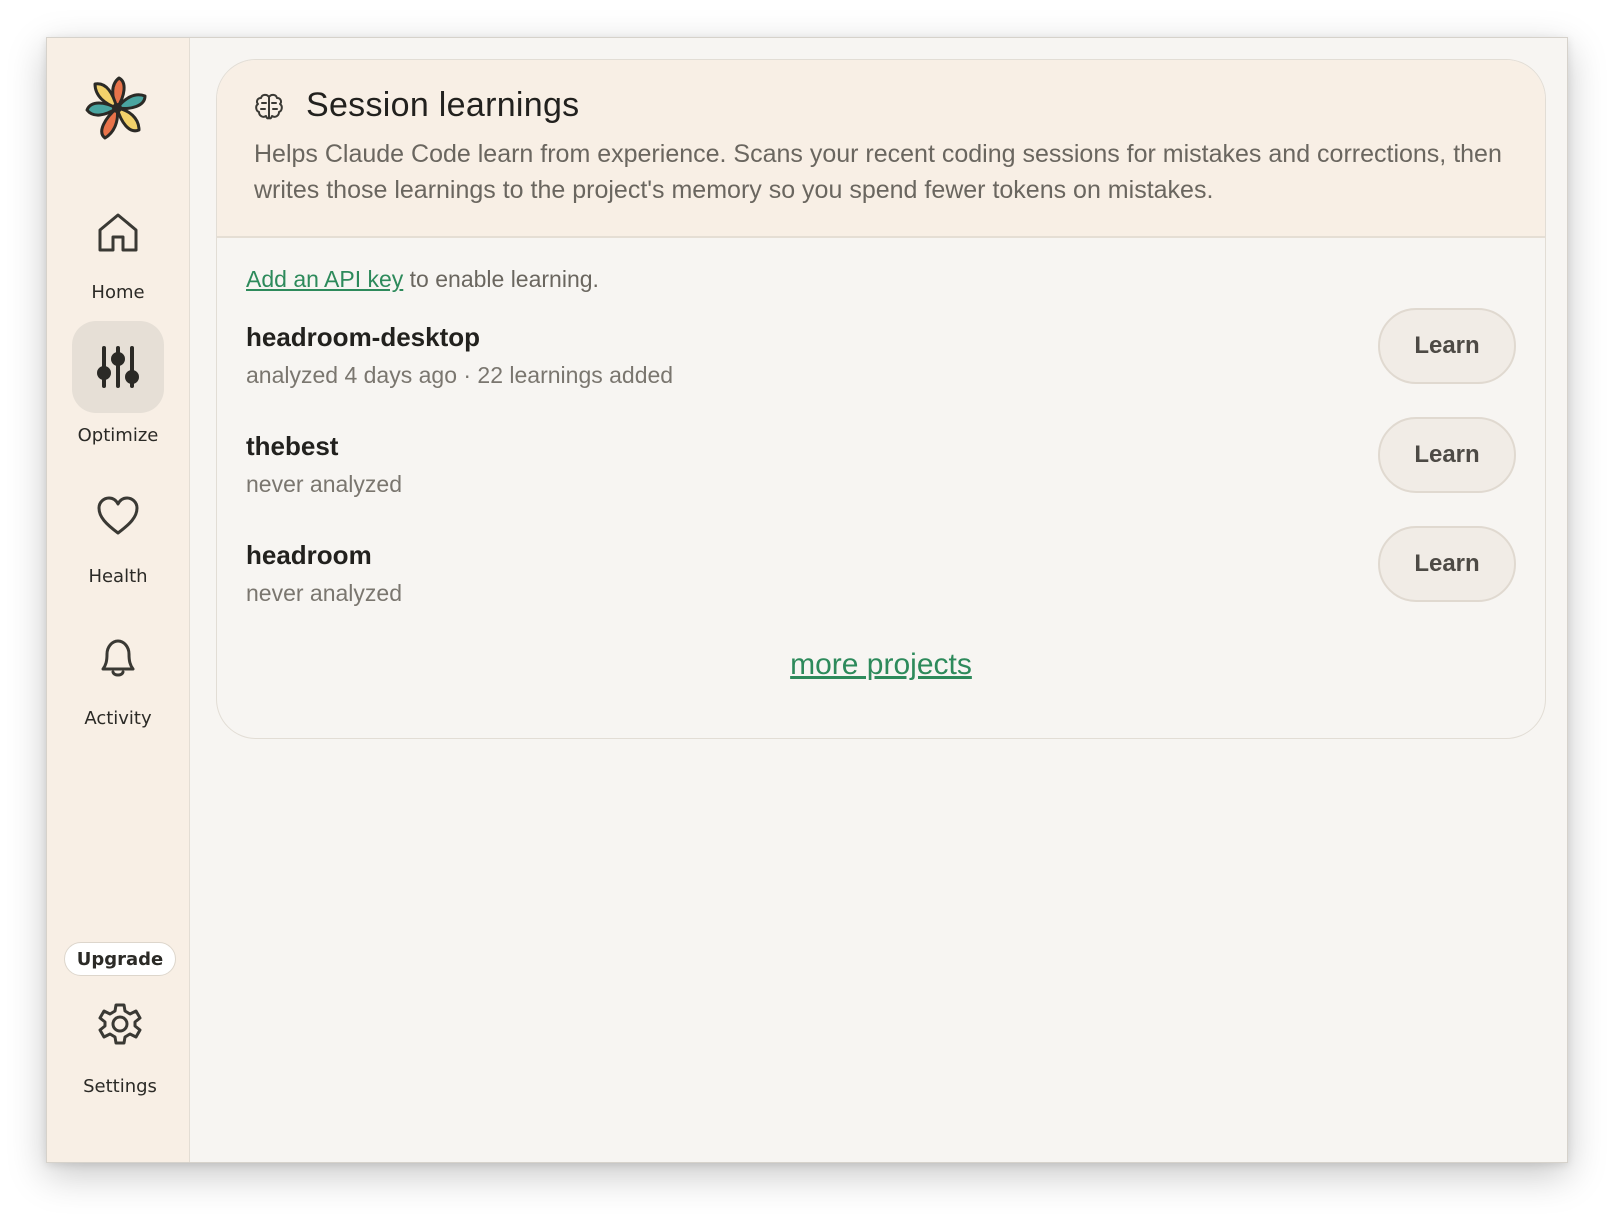 The height and width of the screenshot is (1214, 1612). What do you see at coordinates (117, 108) in the screenshot?
I see `flower-logo` at bounding box center [117, 108].